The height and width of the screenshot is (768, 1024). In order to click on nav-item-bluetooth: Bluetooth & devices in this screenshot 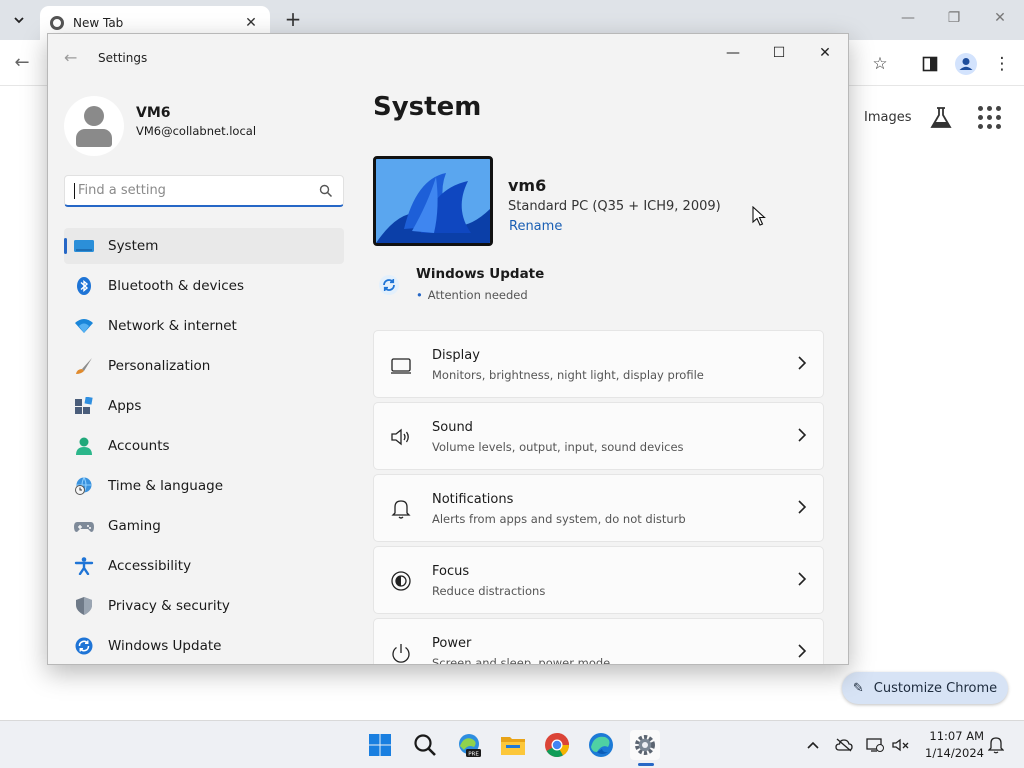, I will do `click(204, 286)`.